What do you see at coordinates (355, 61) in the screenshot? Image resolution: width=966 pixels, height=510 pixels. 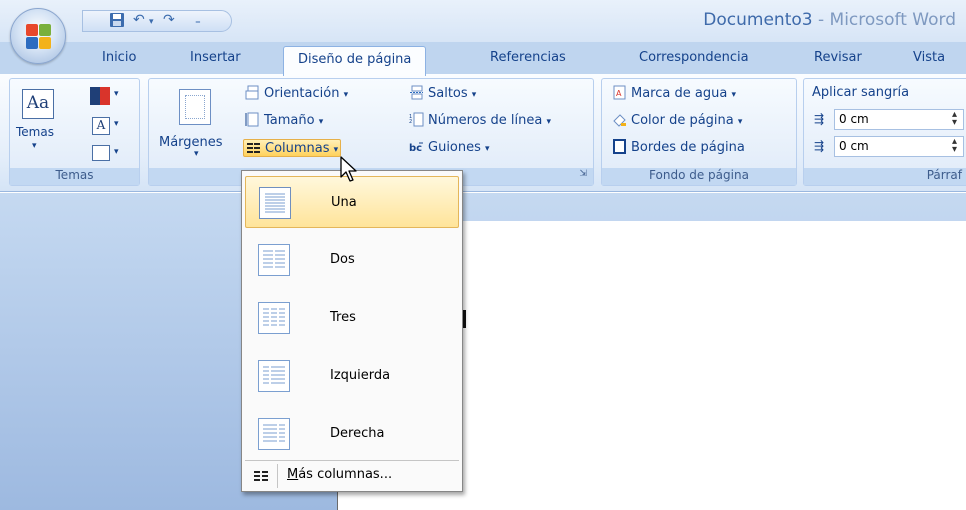 I see `tab-diseno-de-pagina: Diseño de página` at bounding box center [355, 61].